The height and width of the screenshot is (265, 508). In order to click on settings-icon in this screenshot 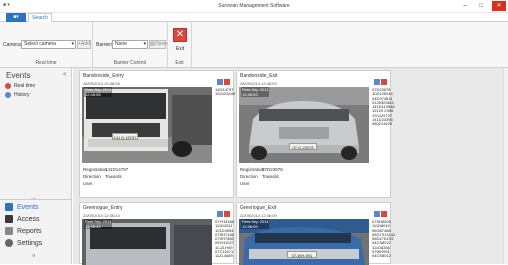, I will do `click(9, 243)`.